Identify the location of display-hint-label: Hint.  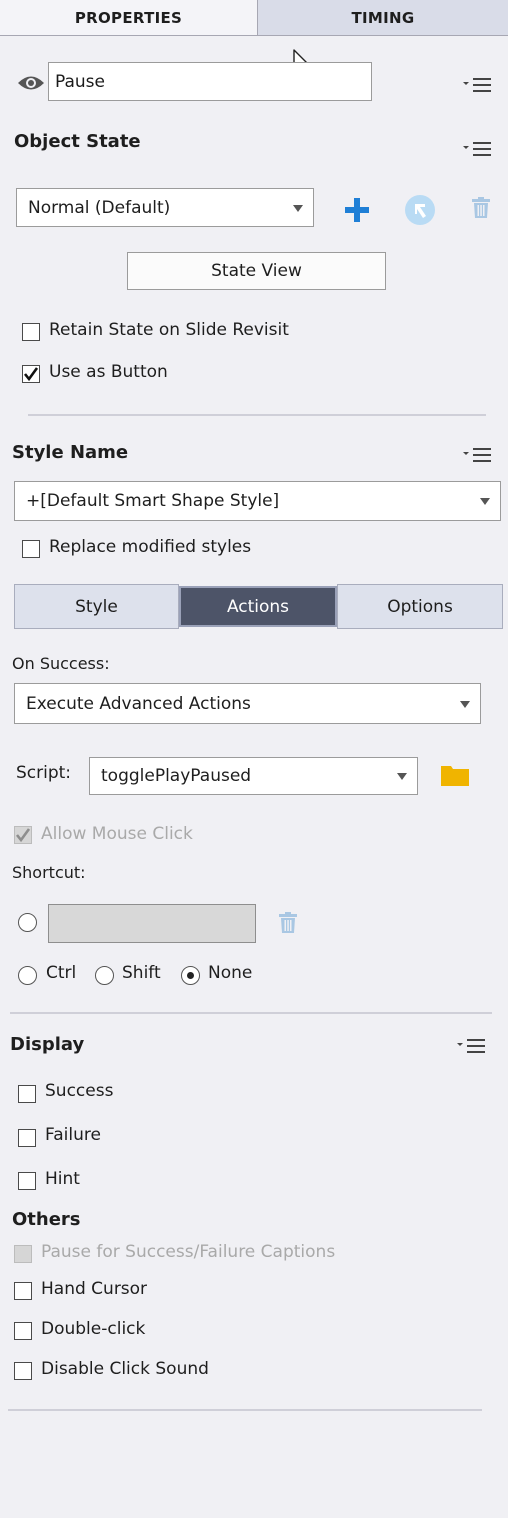
(62, 1179).